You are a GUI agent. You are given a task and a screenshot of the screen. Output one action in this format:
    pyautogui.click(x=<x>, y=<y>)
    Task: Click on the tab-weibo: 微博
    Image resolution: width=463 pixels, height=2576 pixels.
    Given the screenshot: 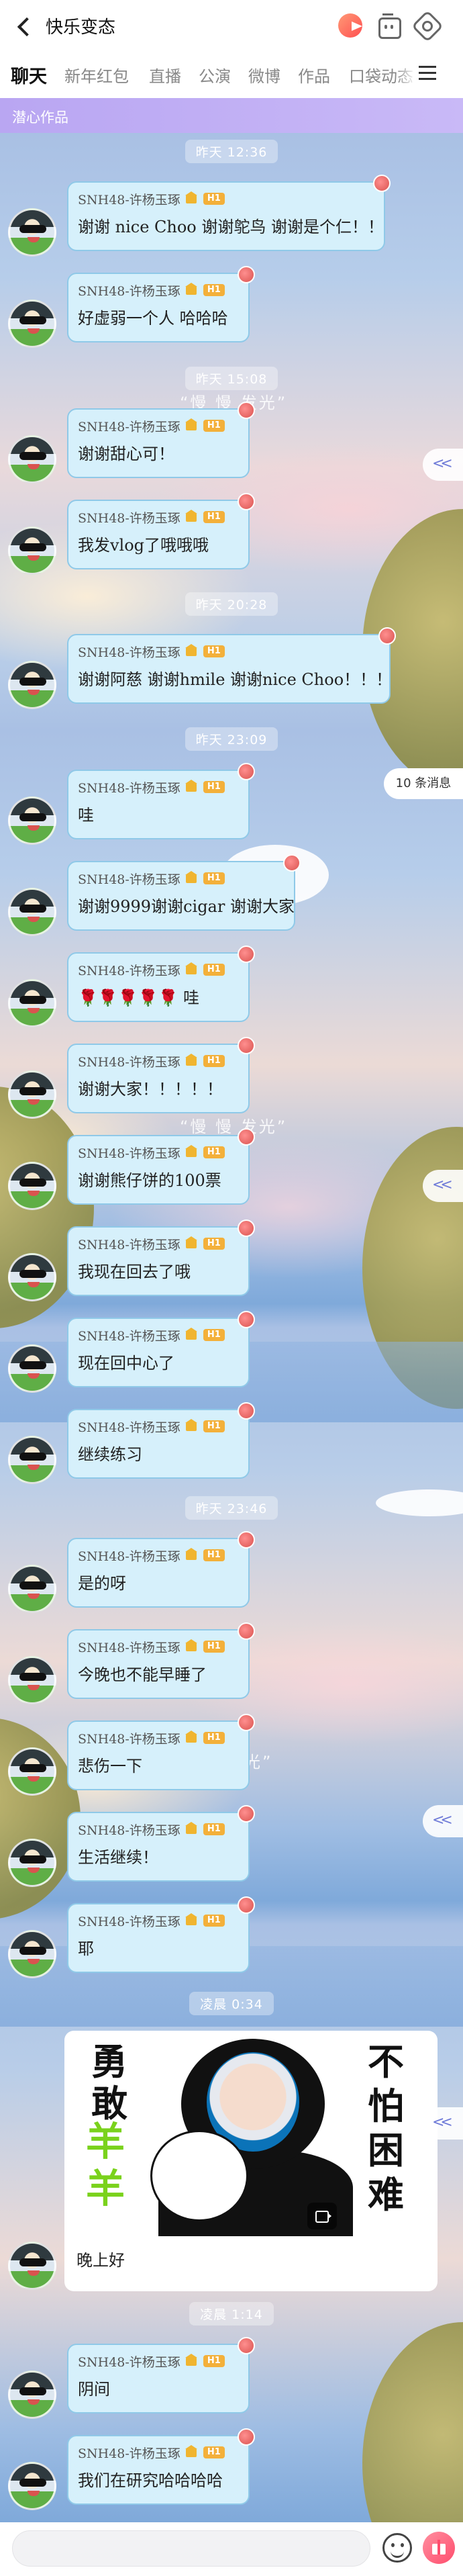 What is the action you would take?
    pyautogui.click(x=264, y=75)
    